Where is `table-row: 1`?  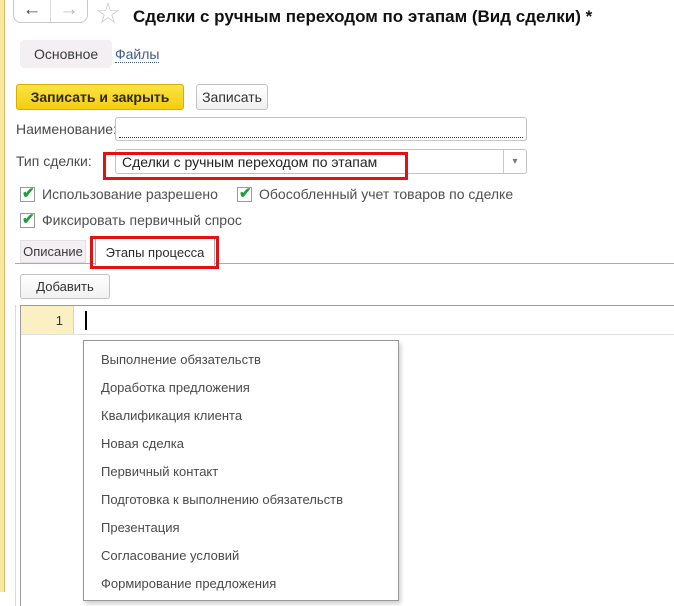
table-row: 1 is located at coordinates (347, 320).